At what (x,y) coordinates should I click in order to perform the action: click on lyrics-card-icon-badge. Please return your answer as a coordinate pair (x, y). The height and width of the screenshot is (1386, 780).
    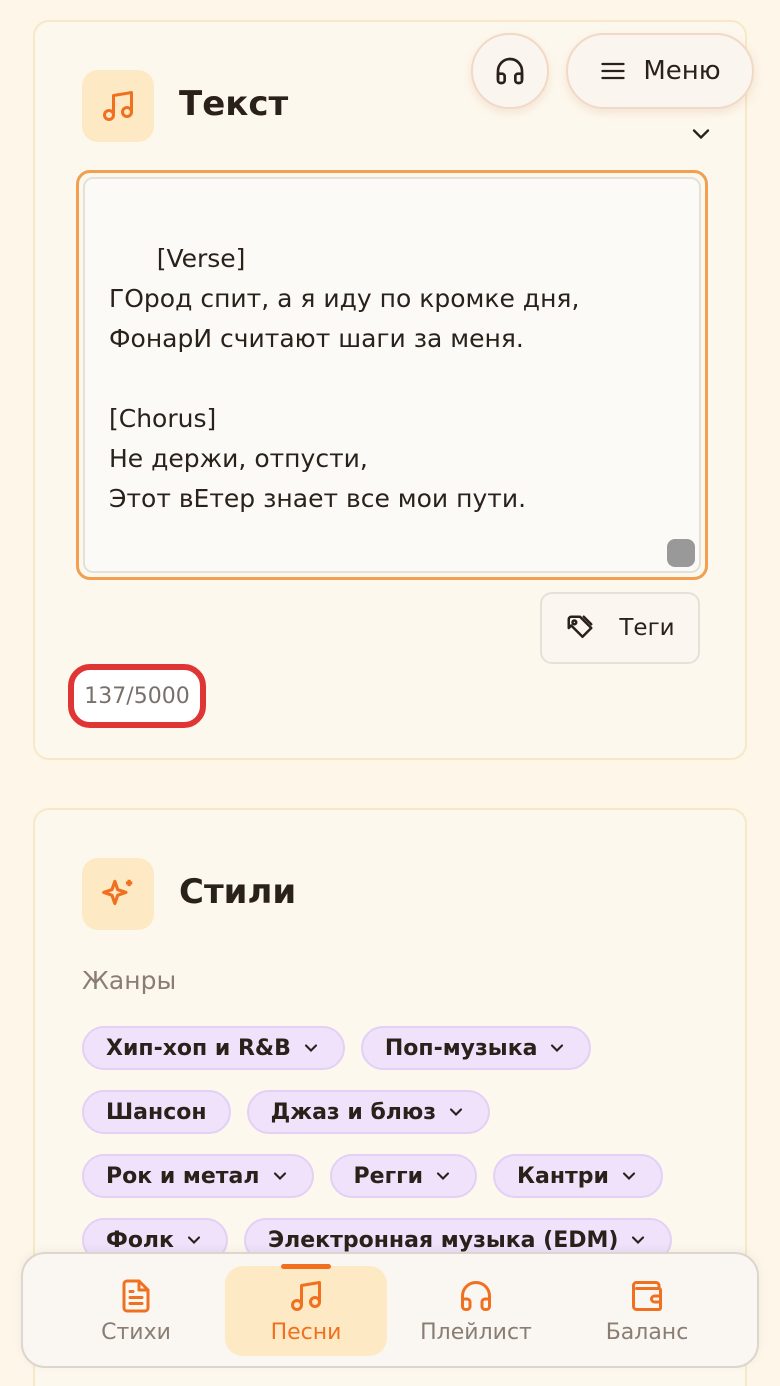
    Looking at the image, I should click on (118, 106).